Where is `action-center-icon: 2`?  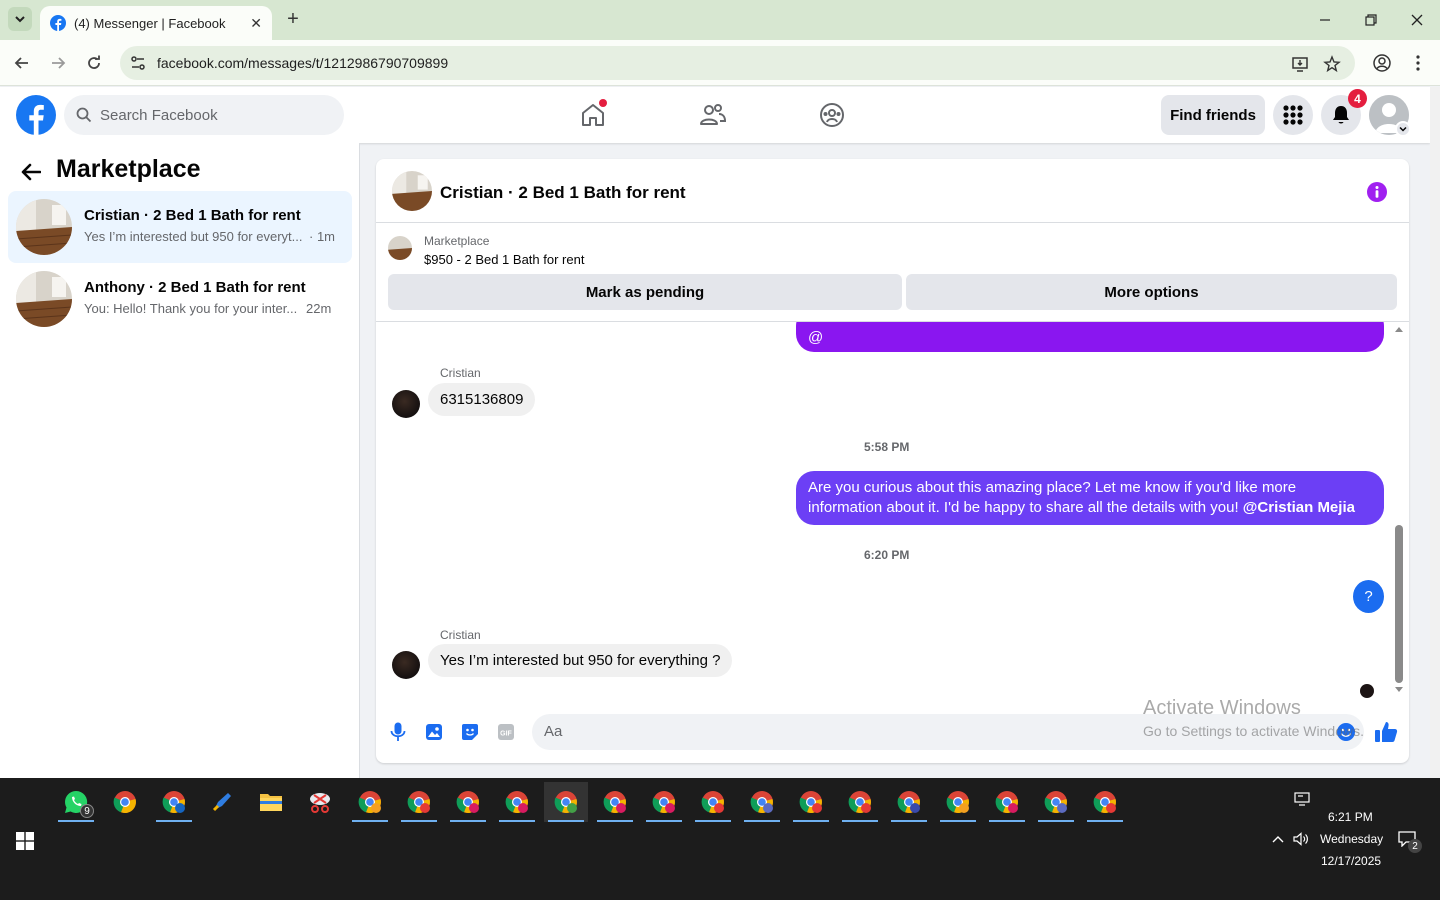 action-center-icon: 2 is located at coordinates (1410, 841).